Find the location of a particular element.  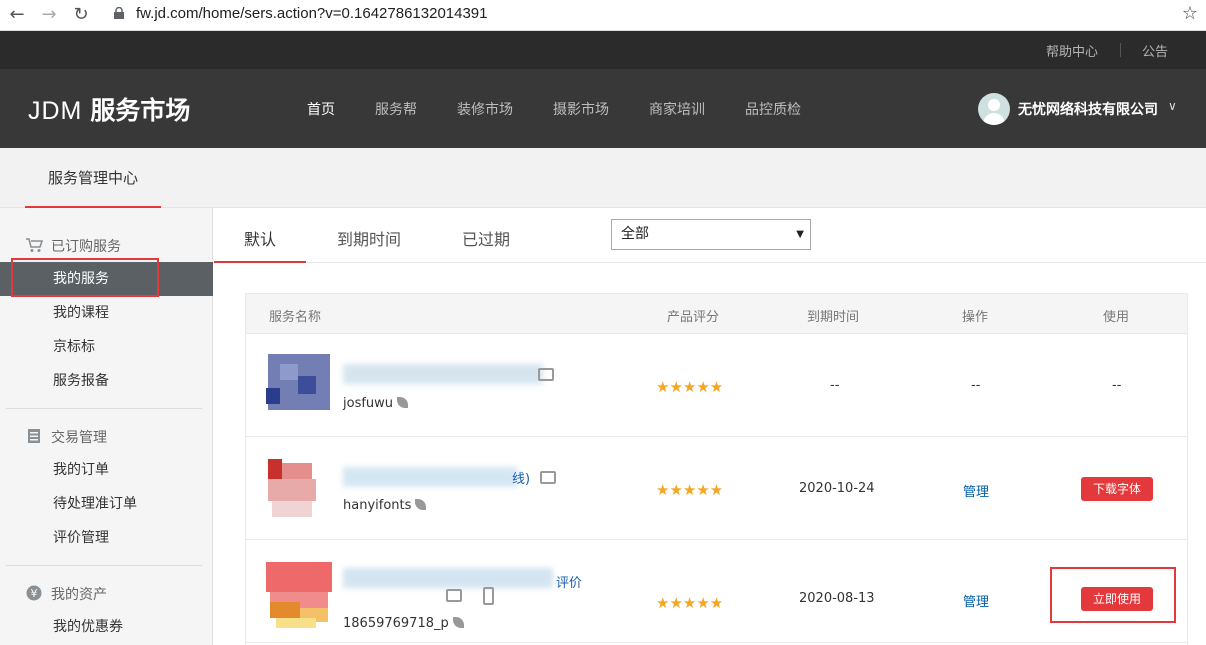

service-vendor: 18659769718_p is located at coordinates (403, 623).